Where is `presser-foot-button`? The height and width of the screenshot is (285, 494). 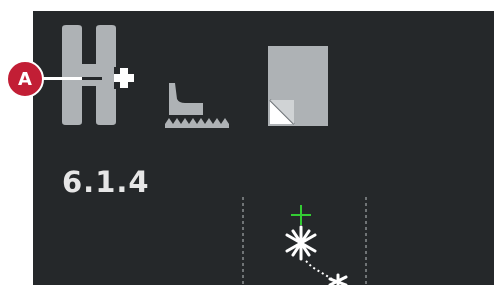
presser-foot-button is located at coordinates (98, 75).